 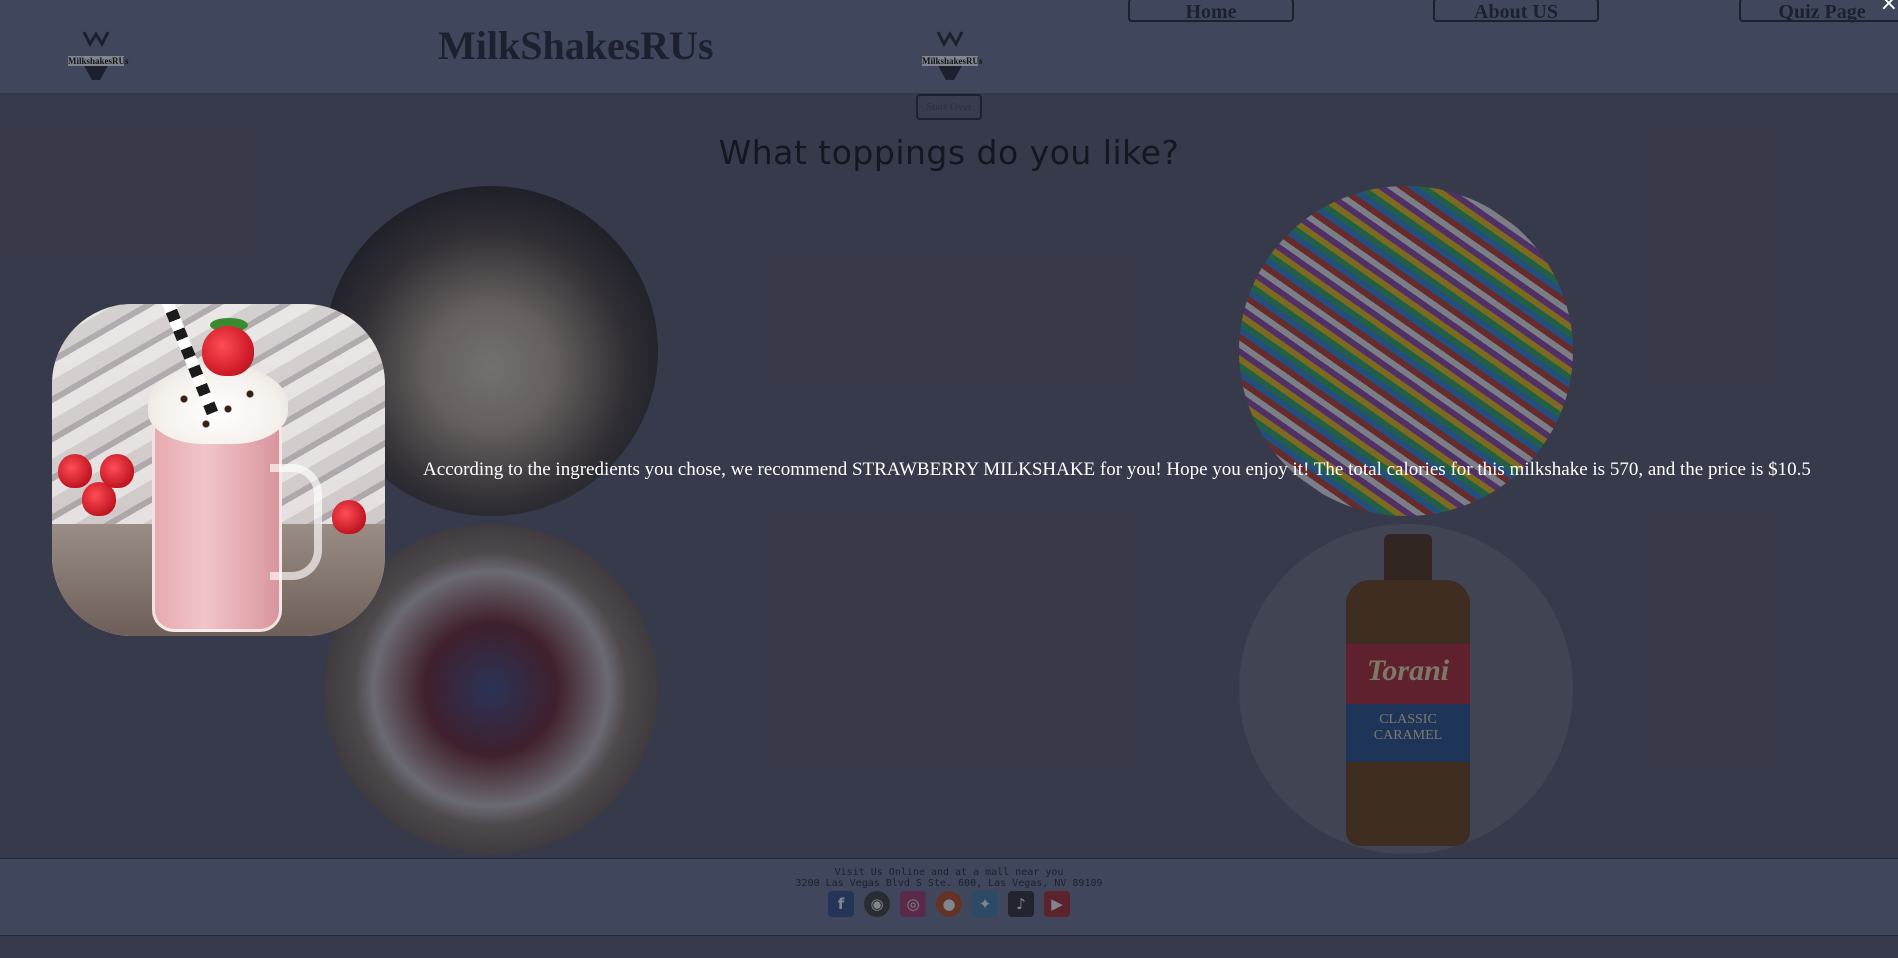 What do you see at coordinates (1021, 904) in the screenshot?
I see `tiktok-icon: ♪` at bounding box center [1021, 904].